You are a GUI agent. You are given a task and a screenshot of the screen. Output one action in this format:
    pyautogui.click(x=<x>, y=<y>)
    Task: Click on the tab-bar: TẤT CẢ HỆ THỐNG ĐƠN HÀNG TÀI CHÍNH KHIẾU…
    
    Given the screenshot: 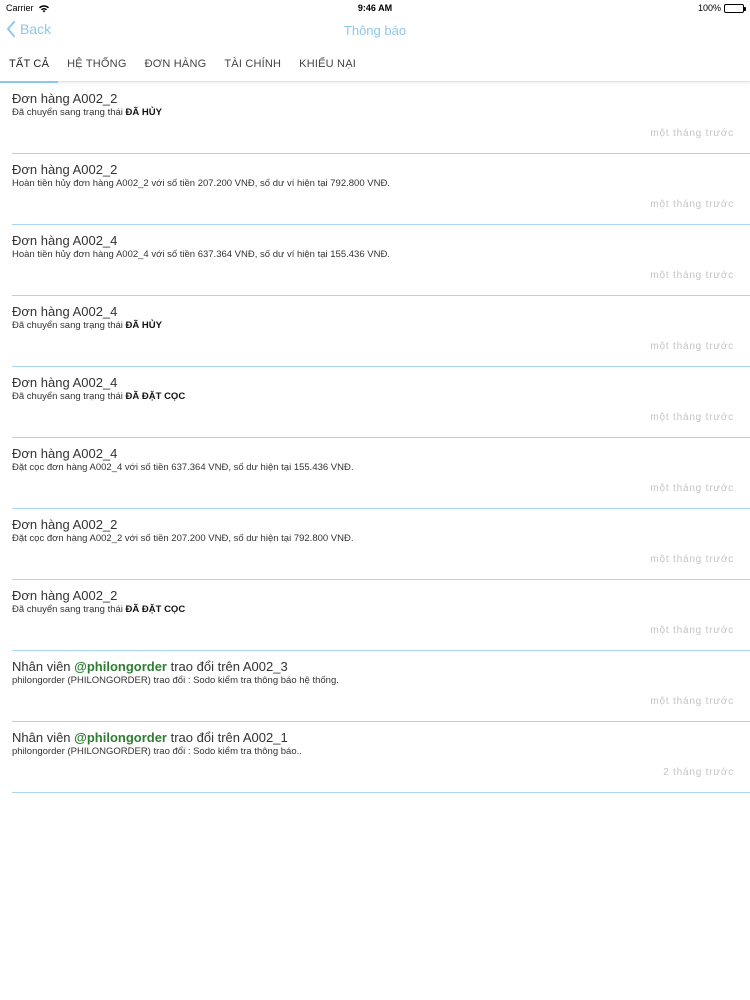 What is the action you would take?
    pyautogui.click(x=375, y=64)
    